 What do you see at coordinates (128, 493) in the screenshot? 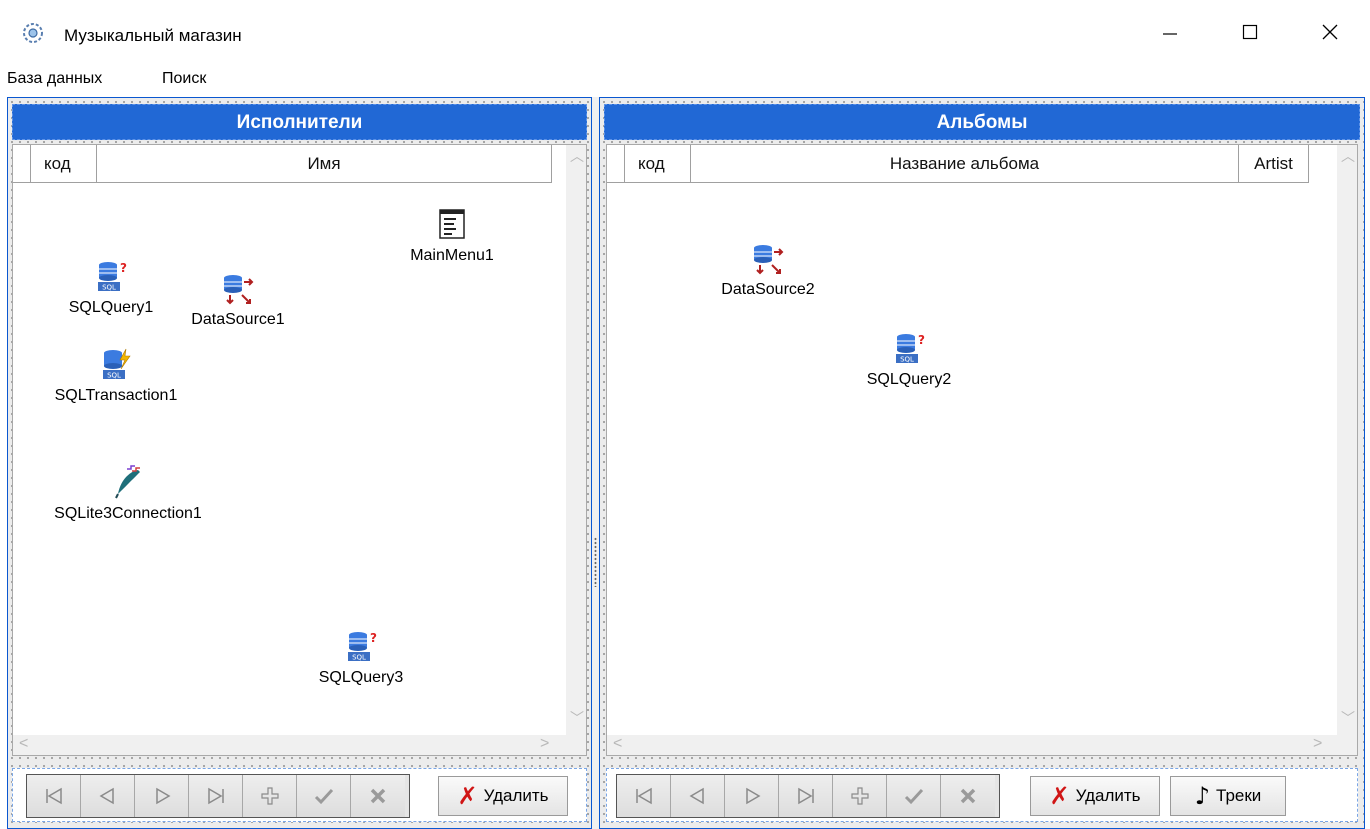
I see `component-sqlite3connection1: SQLite3Connection1` at bounding box center [128, 493].